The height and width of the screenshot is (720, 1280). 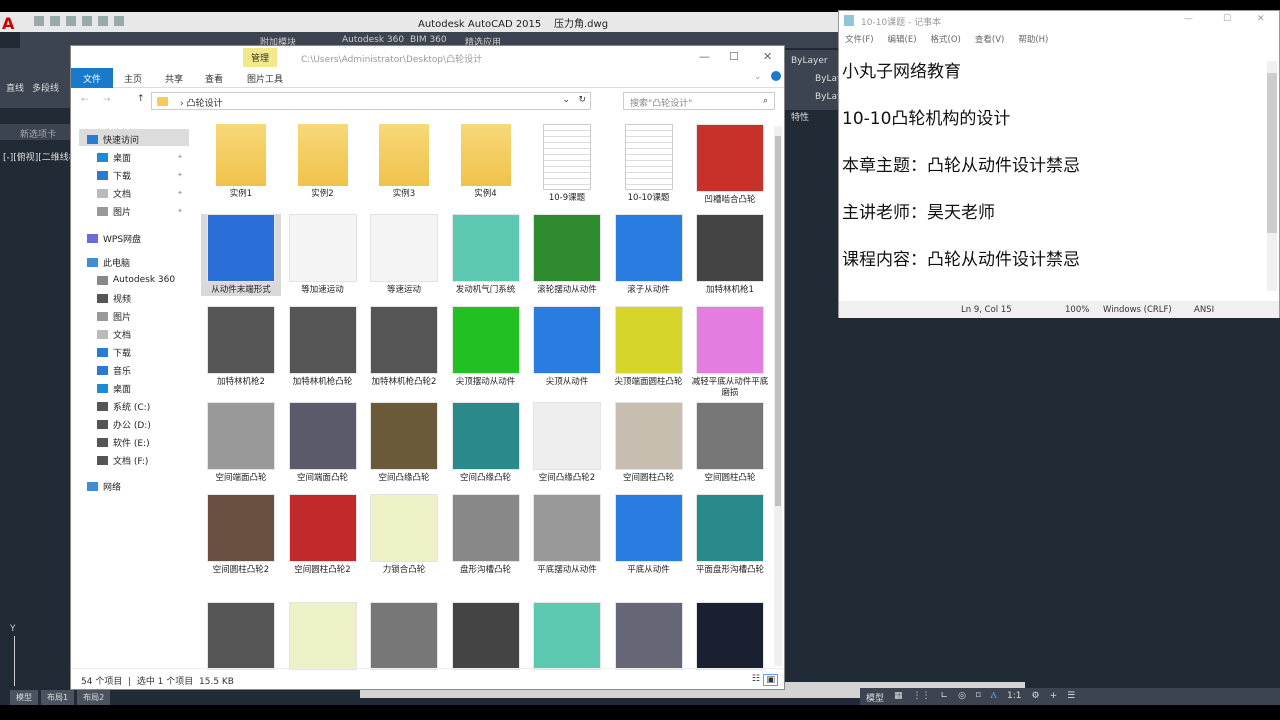 What do you see at coordinates (373, 40) in the screenshot?
I see `ribbon-tab: Autodesk 360` at bounding box center [373, 40].